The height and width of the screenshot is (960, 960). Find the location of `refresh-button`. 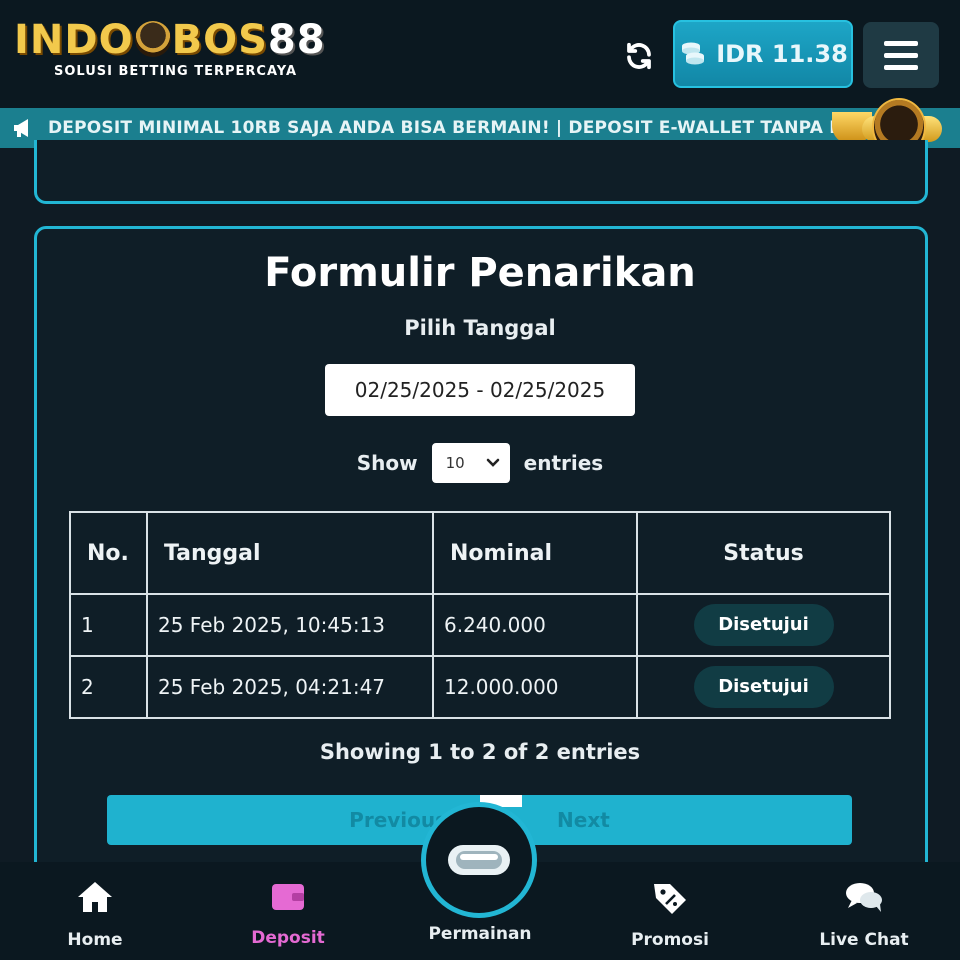

refresh-button is located at coordinates (639, 56).